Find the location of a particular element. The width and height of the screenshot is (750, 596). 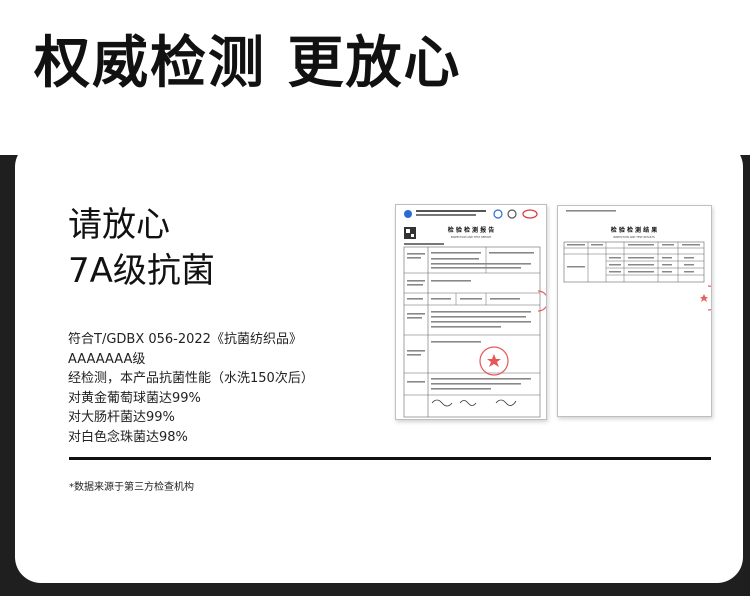

test-report-page-2: 检 验 检 测 结 果 INSPECTION AND TEST RESULTS is located at coordinates (634, 311).